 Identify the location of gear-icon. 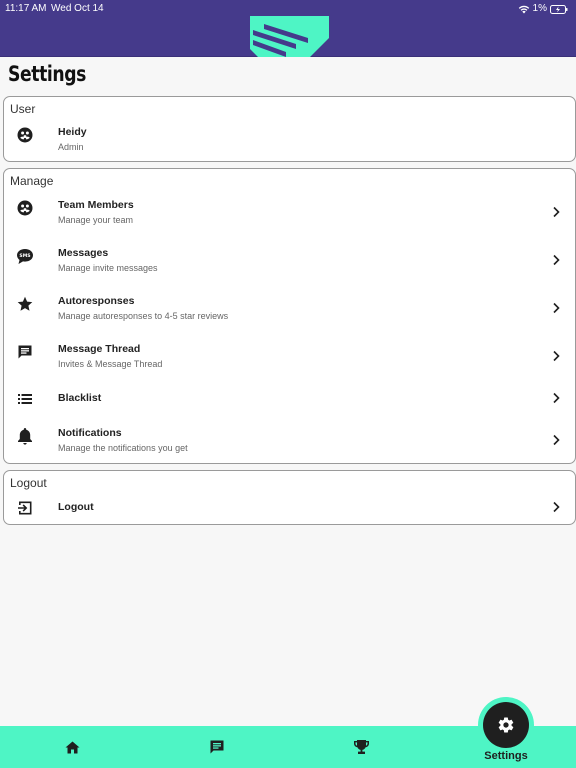
(506, 725).